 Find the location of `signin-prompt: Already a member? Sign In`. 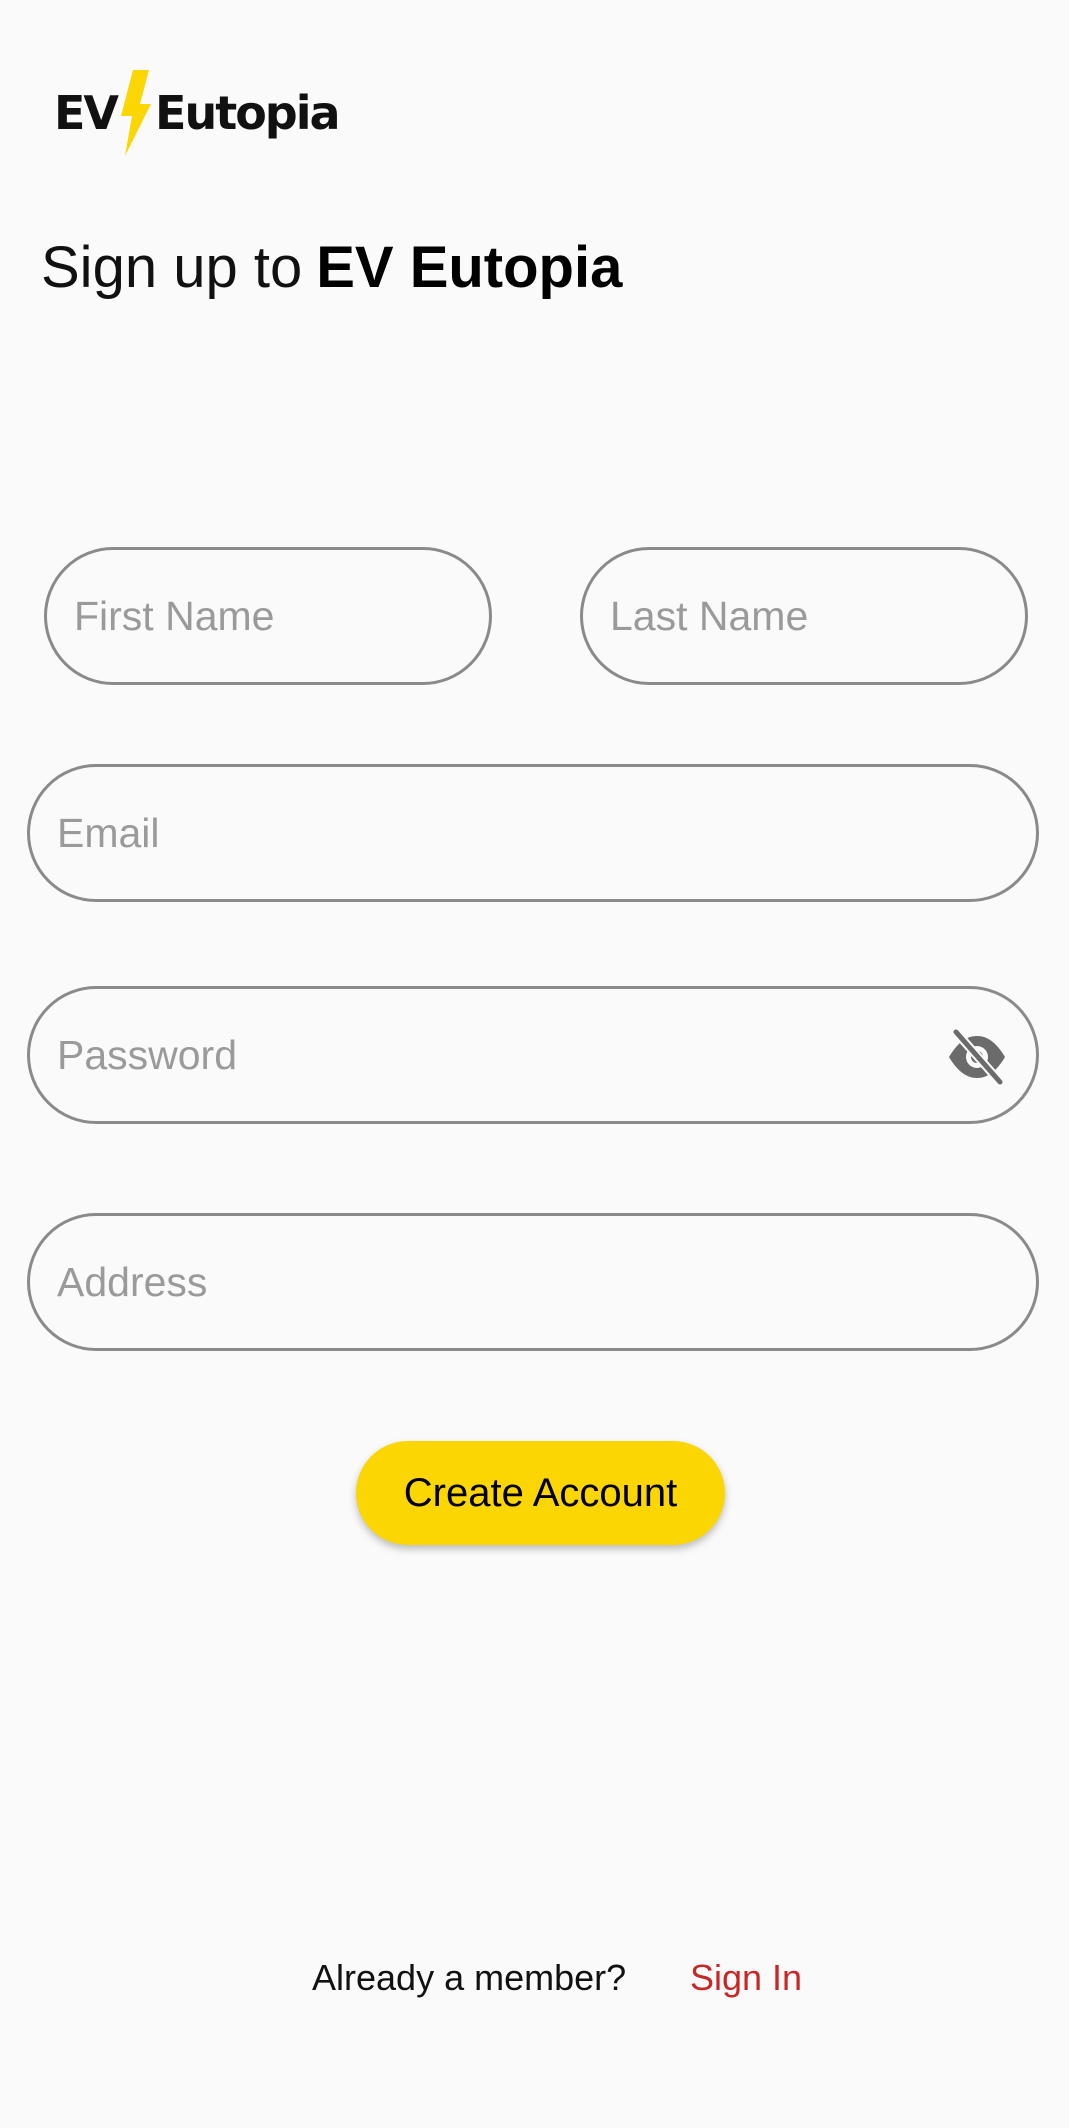

signin-prompt: Already a member? Sign In is located at coordinates (534, 1978).